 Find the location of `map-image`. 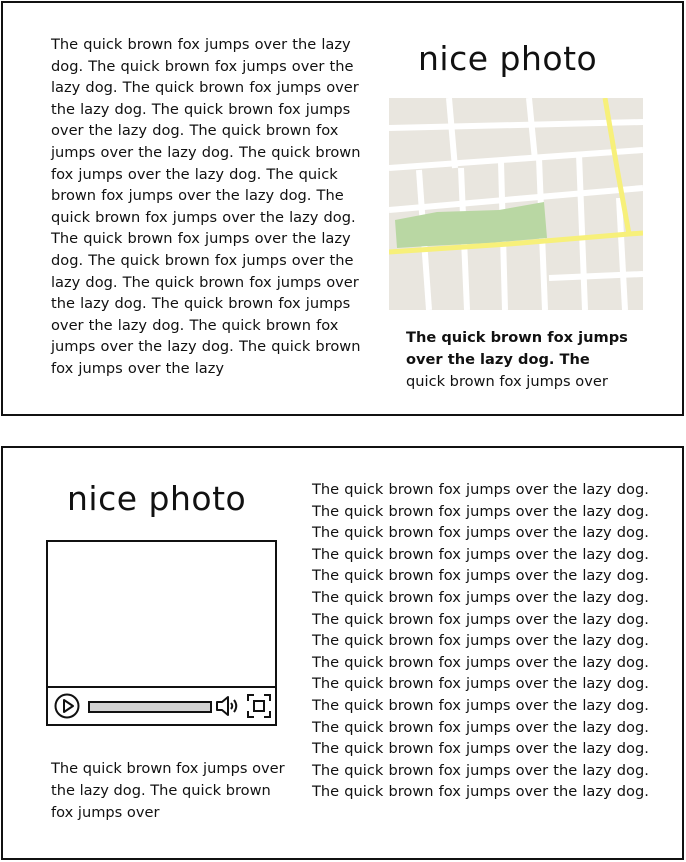

map-image is located at coordinates (516, 204).